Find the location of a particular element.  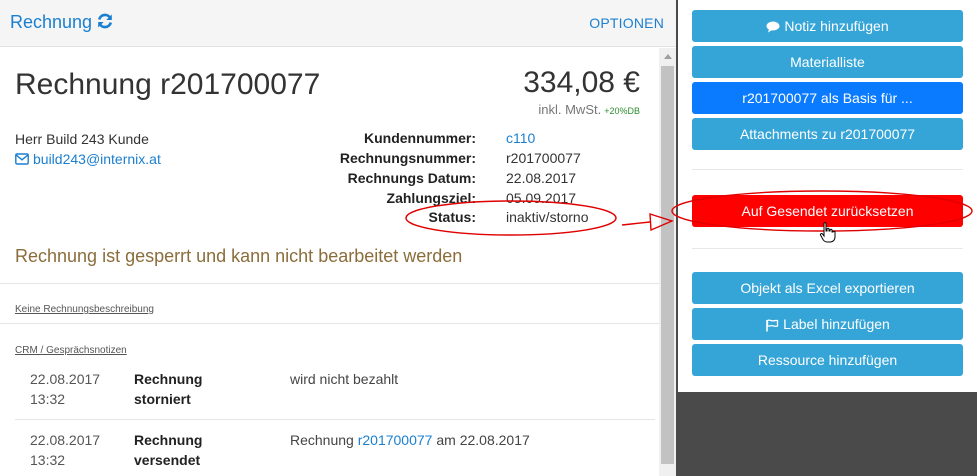

comment-icon is located at coordinates (773, 27).